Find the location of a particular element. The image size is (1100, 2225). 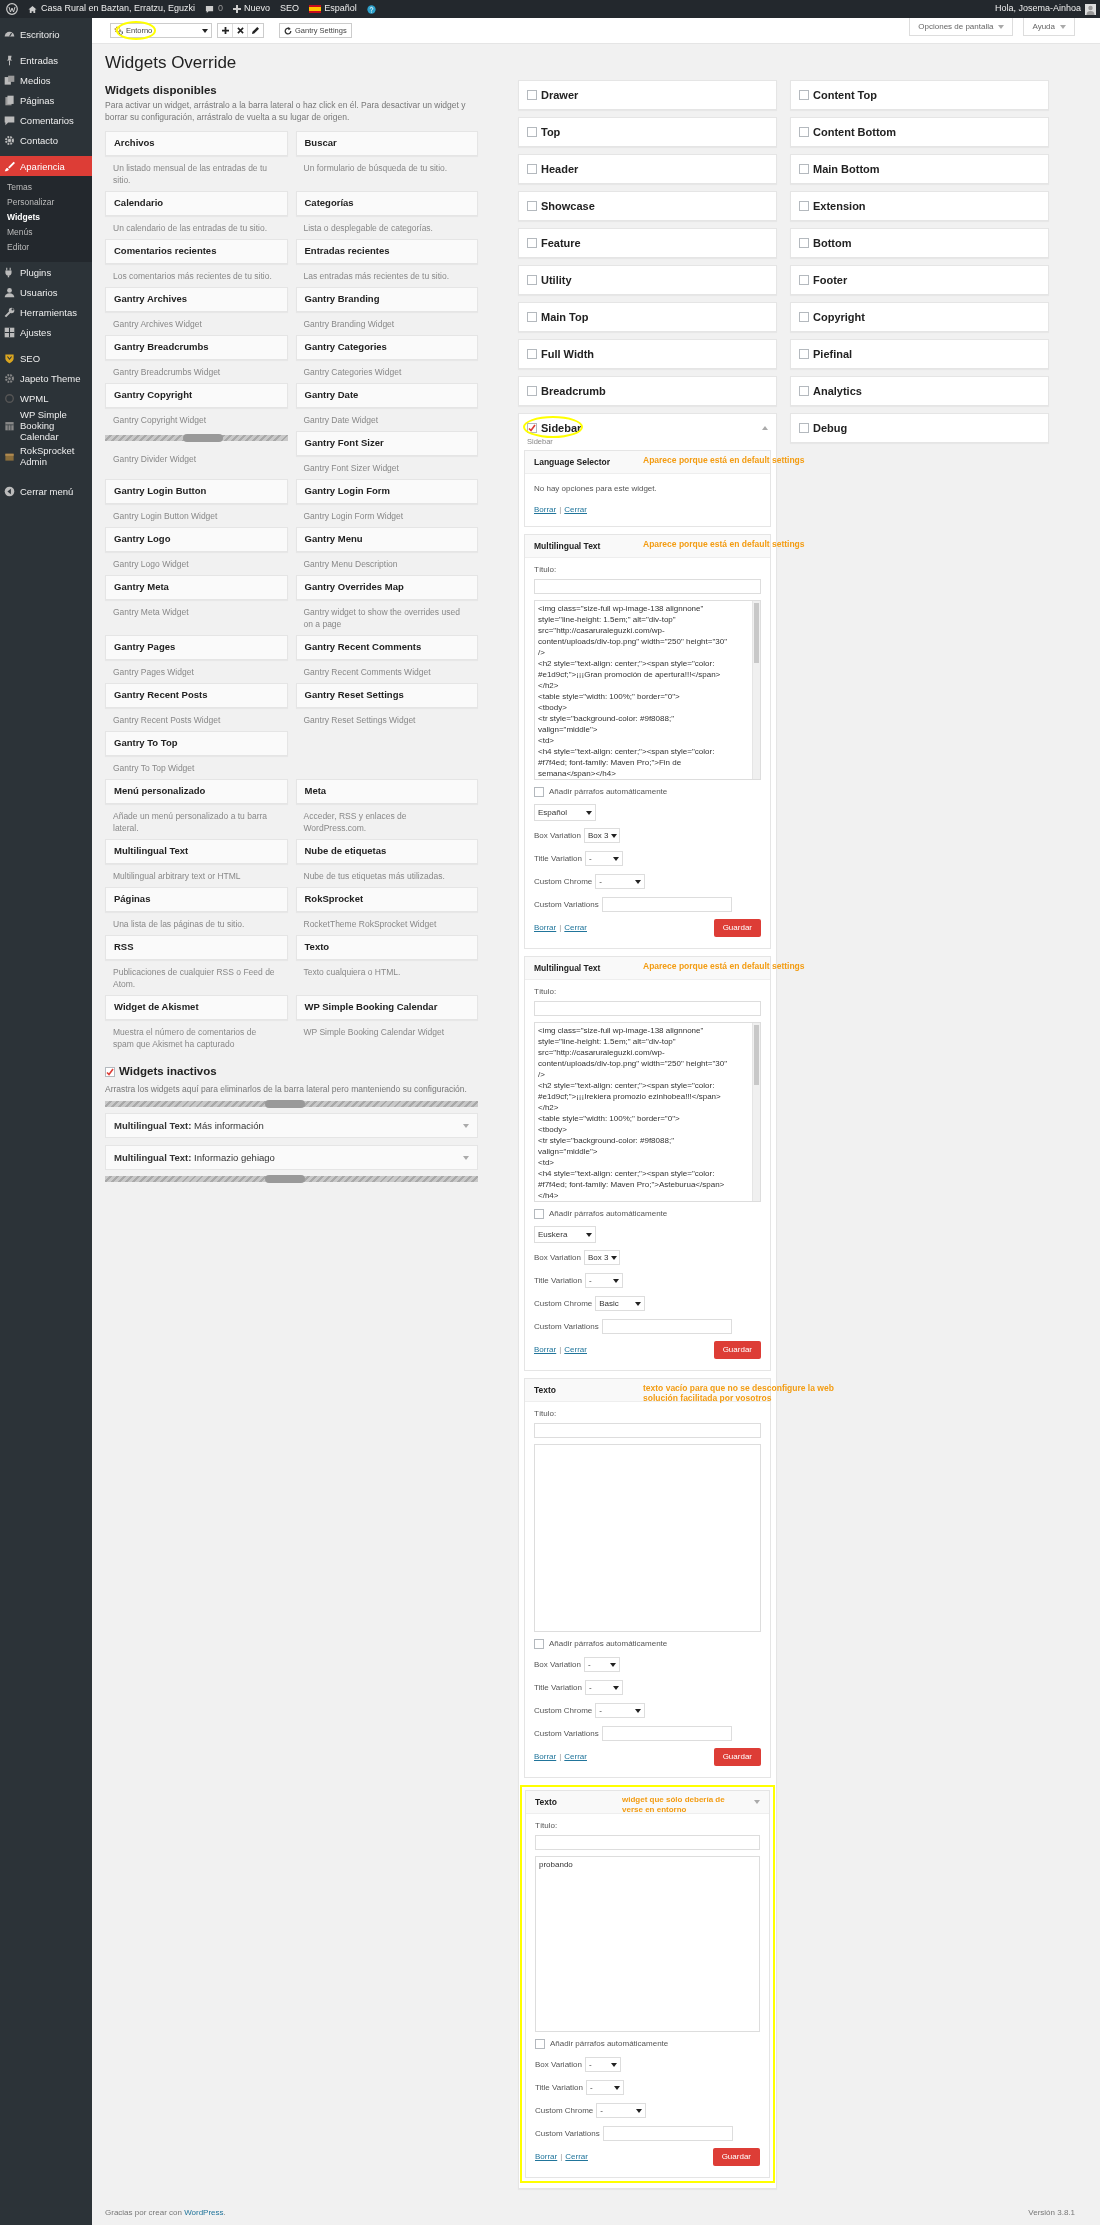

account-link: Hola, Josema-Ainhoa is located at coordinates (1045, 9).